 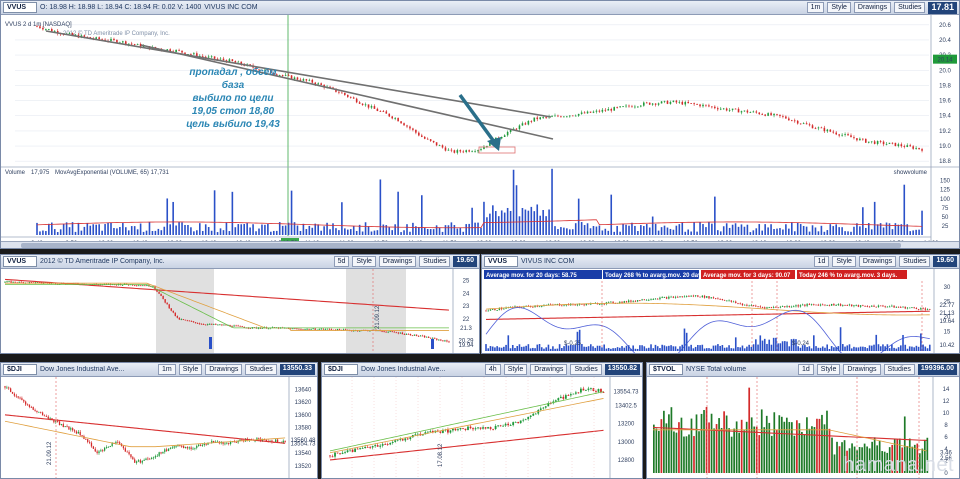 What do you see at coordinates (848, 276) in the screenshot?
I see `study-header-text: Today 246 % to avarg.mov. 3 days.` at bounding box center [848, 276].